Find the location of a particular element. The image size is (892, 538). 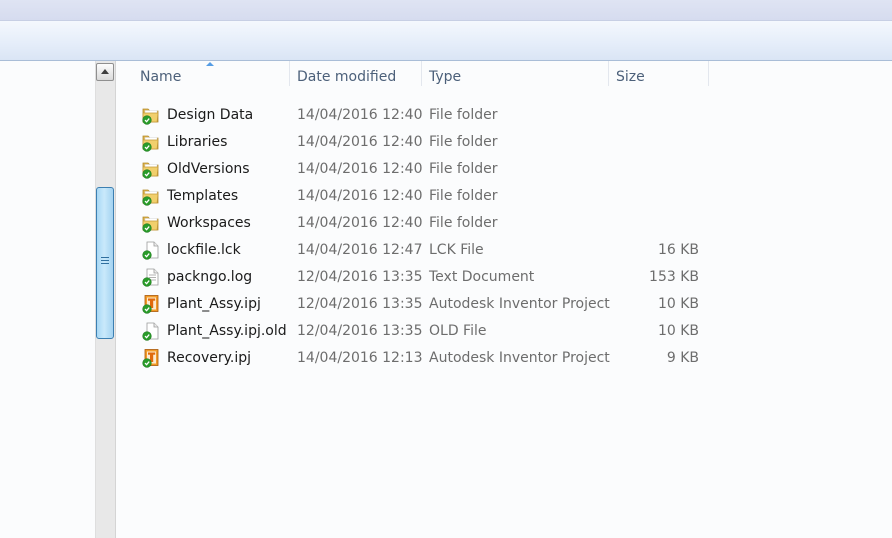

scroll-thumb is located at coordinates (105, 263).